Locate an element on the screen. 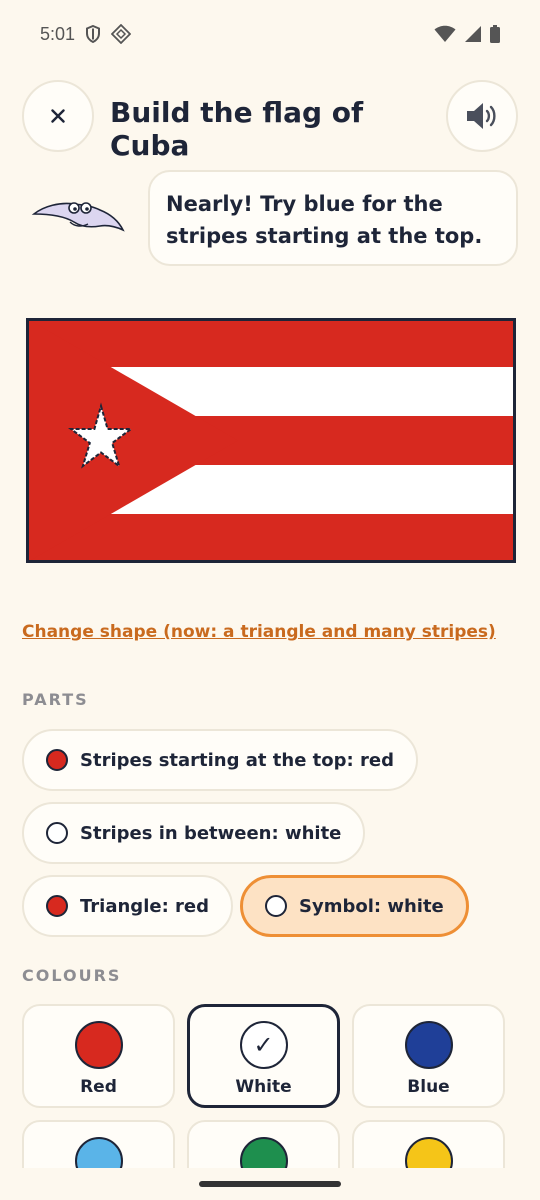 This screenshot has width=540, height=1200. part-chip-triangle: Triangle: red is located at coordinates (128, 906).